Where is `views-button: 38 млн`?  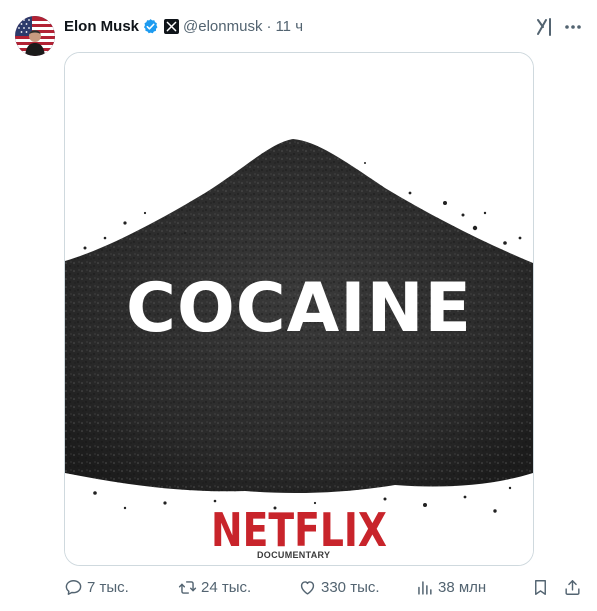
views-button: 38 млн is located at coordinates (450, 587).